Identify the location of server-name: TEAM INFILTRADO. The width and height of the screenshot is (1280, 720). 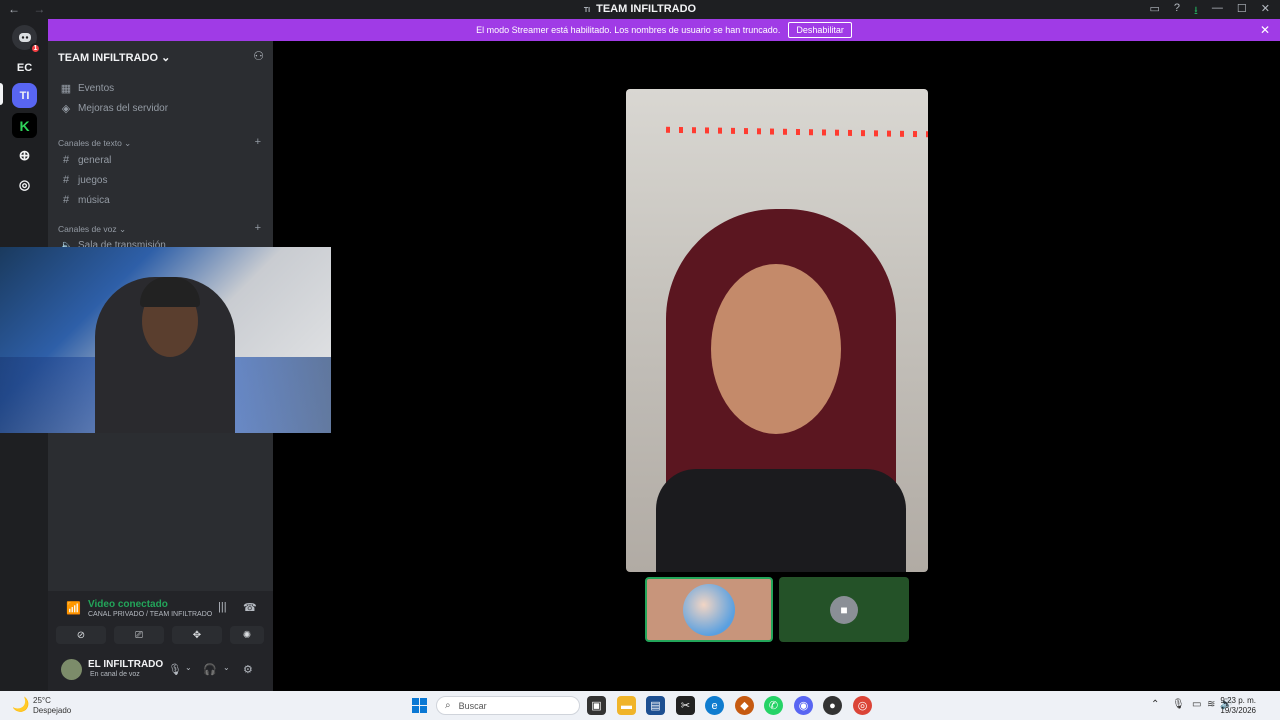
(108, 58).